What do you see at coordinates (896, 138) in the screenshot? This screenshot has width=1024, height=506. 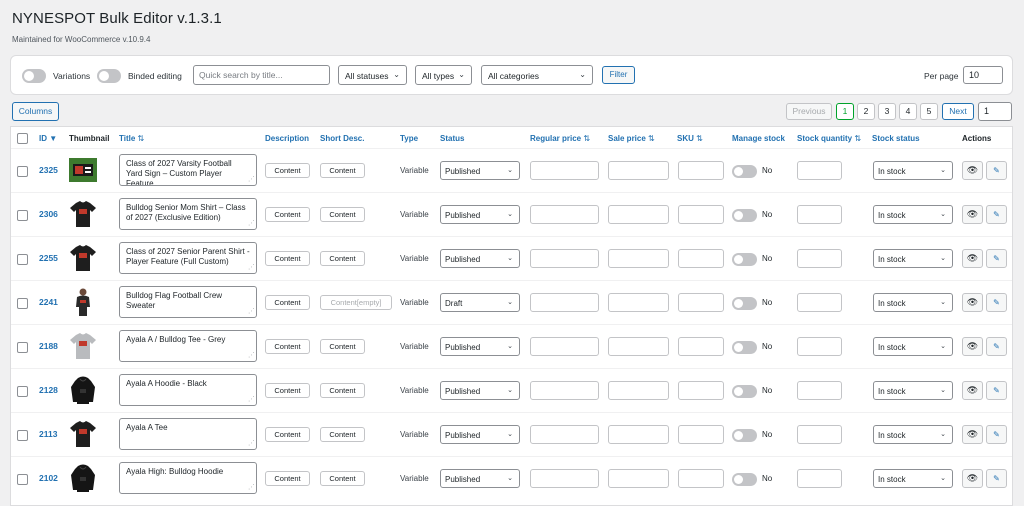 I see `header-stock-status: Stock status` at bounding box center [896, 138].